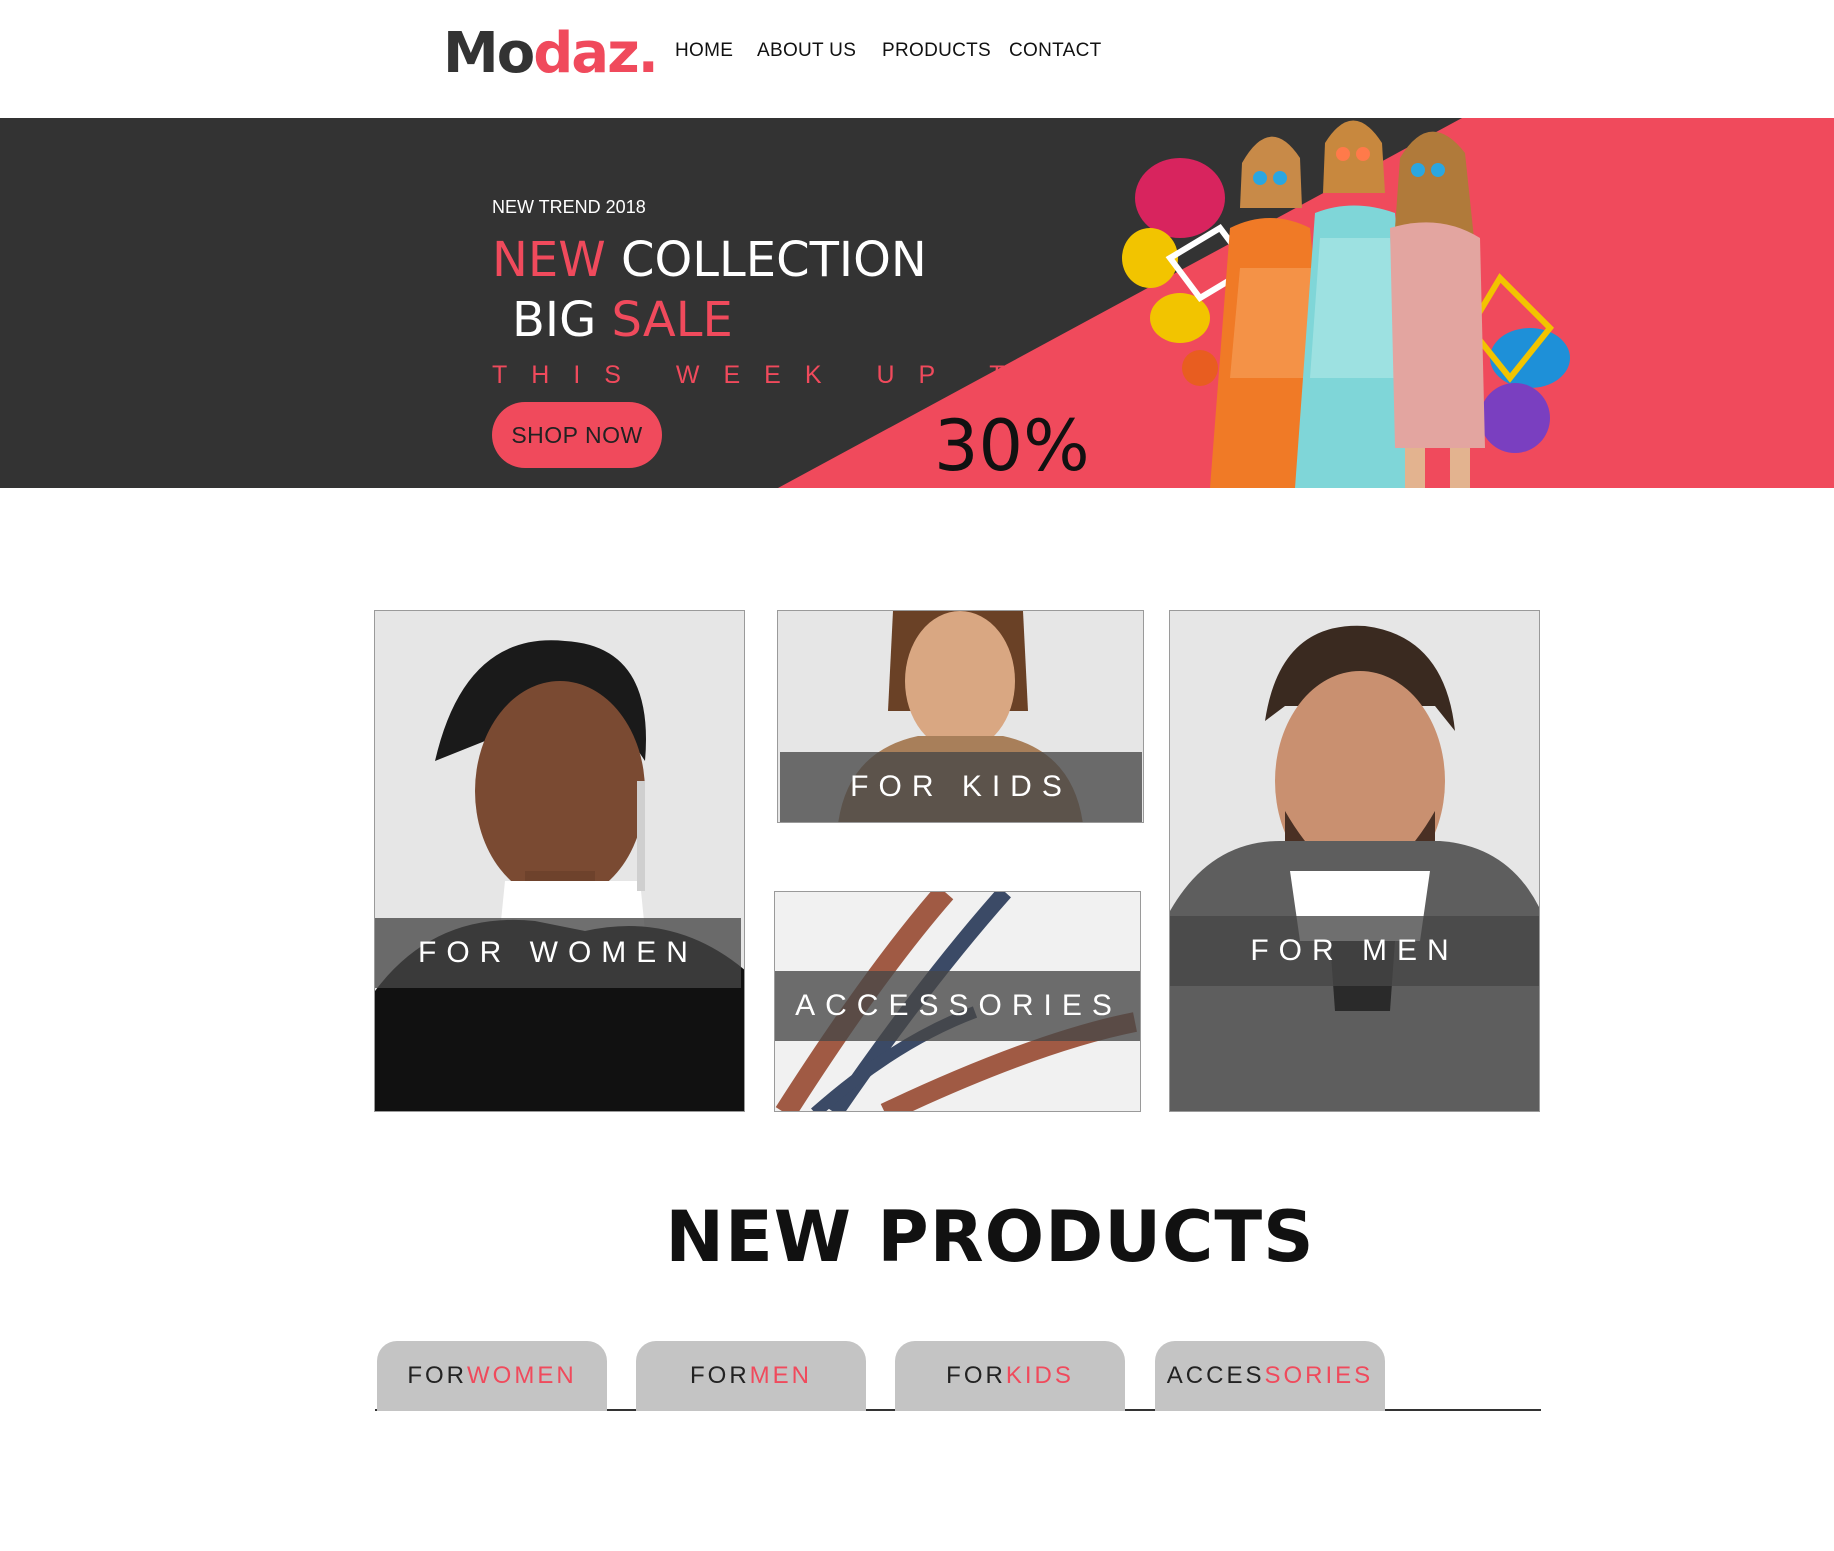 The width and height of the screenshot is (1834, 1551). Describe the element at coordinates (960, 716) in the screenshot. I see `category-tile-kids: FOR KIDS` at that location.